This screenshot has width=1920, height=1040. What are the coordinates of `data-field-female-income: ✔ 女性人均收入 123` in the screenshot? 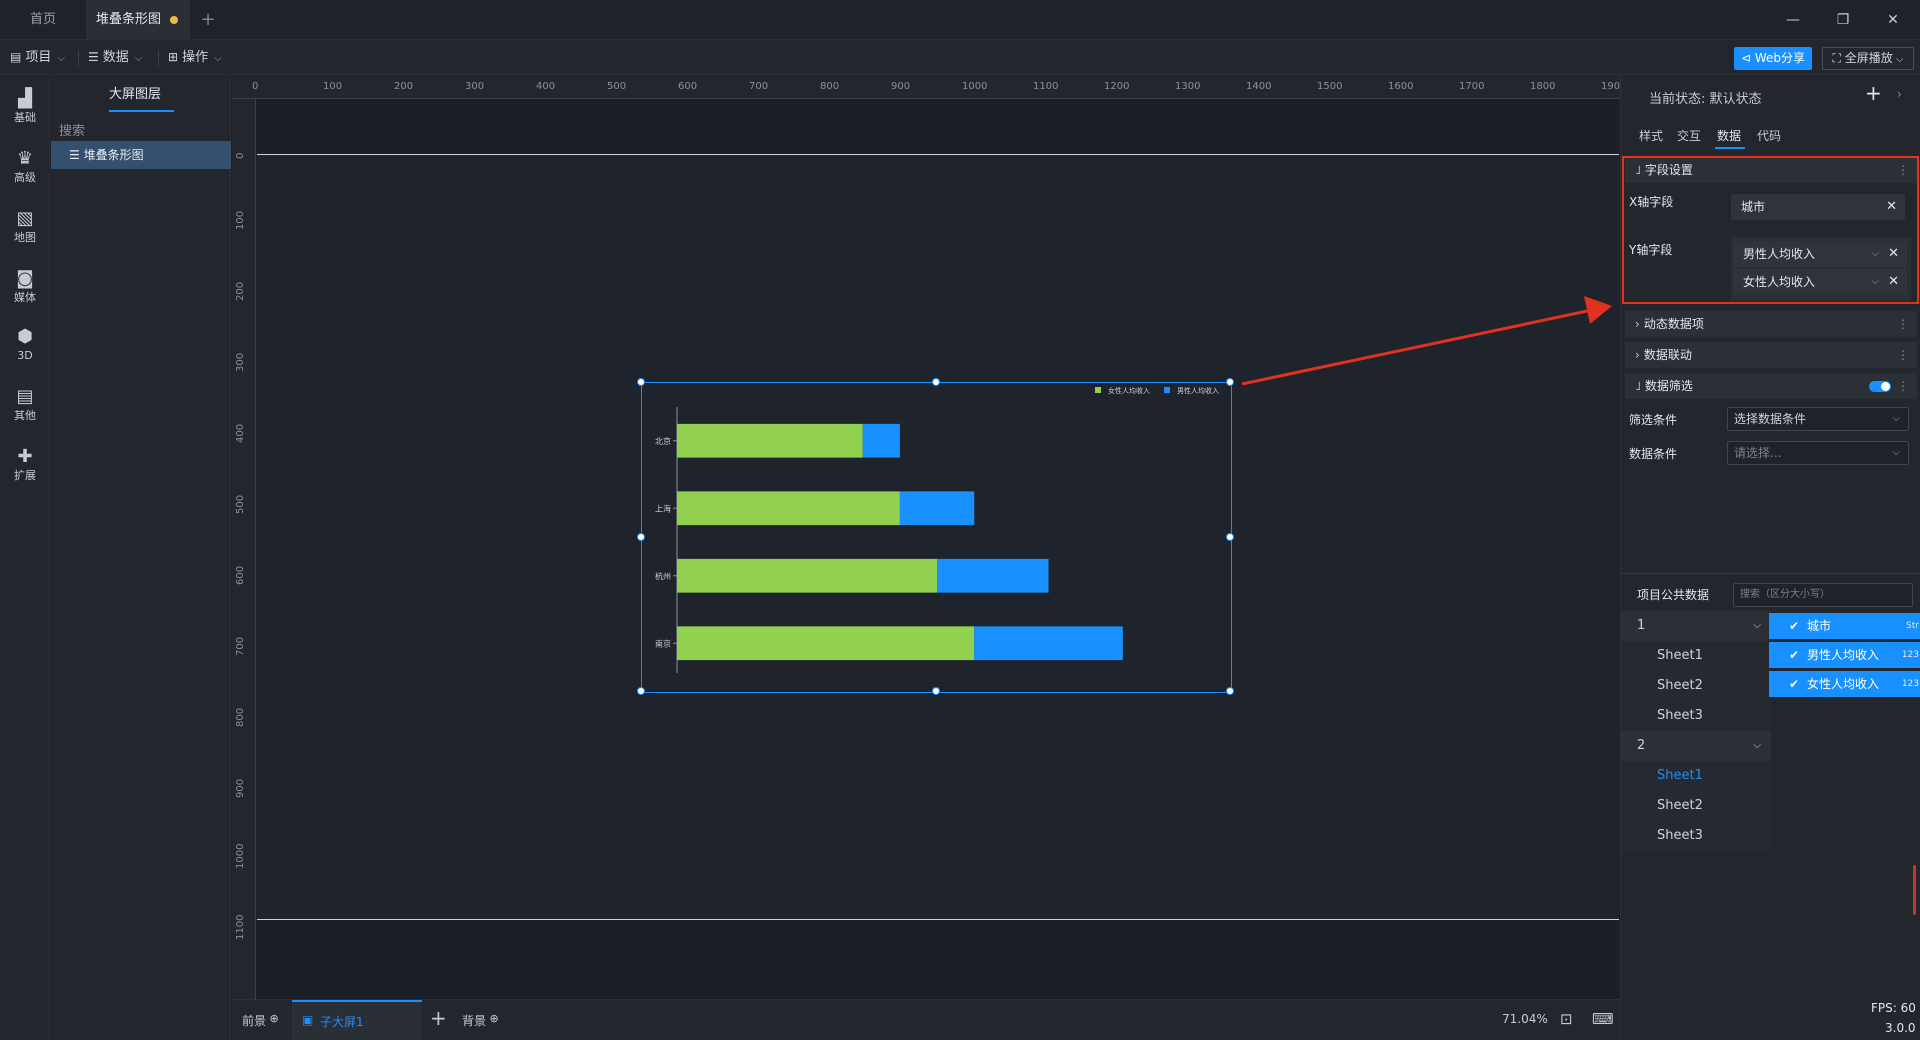 It's located at (1844, 684).